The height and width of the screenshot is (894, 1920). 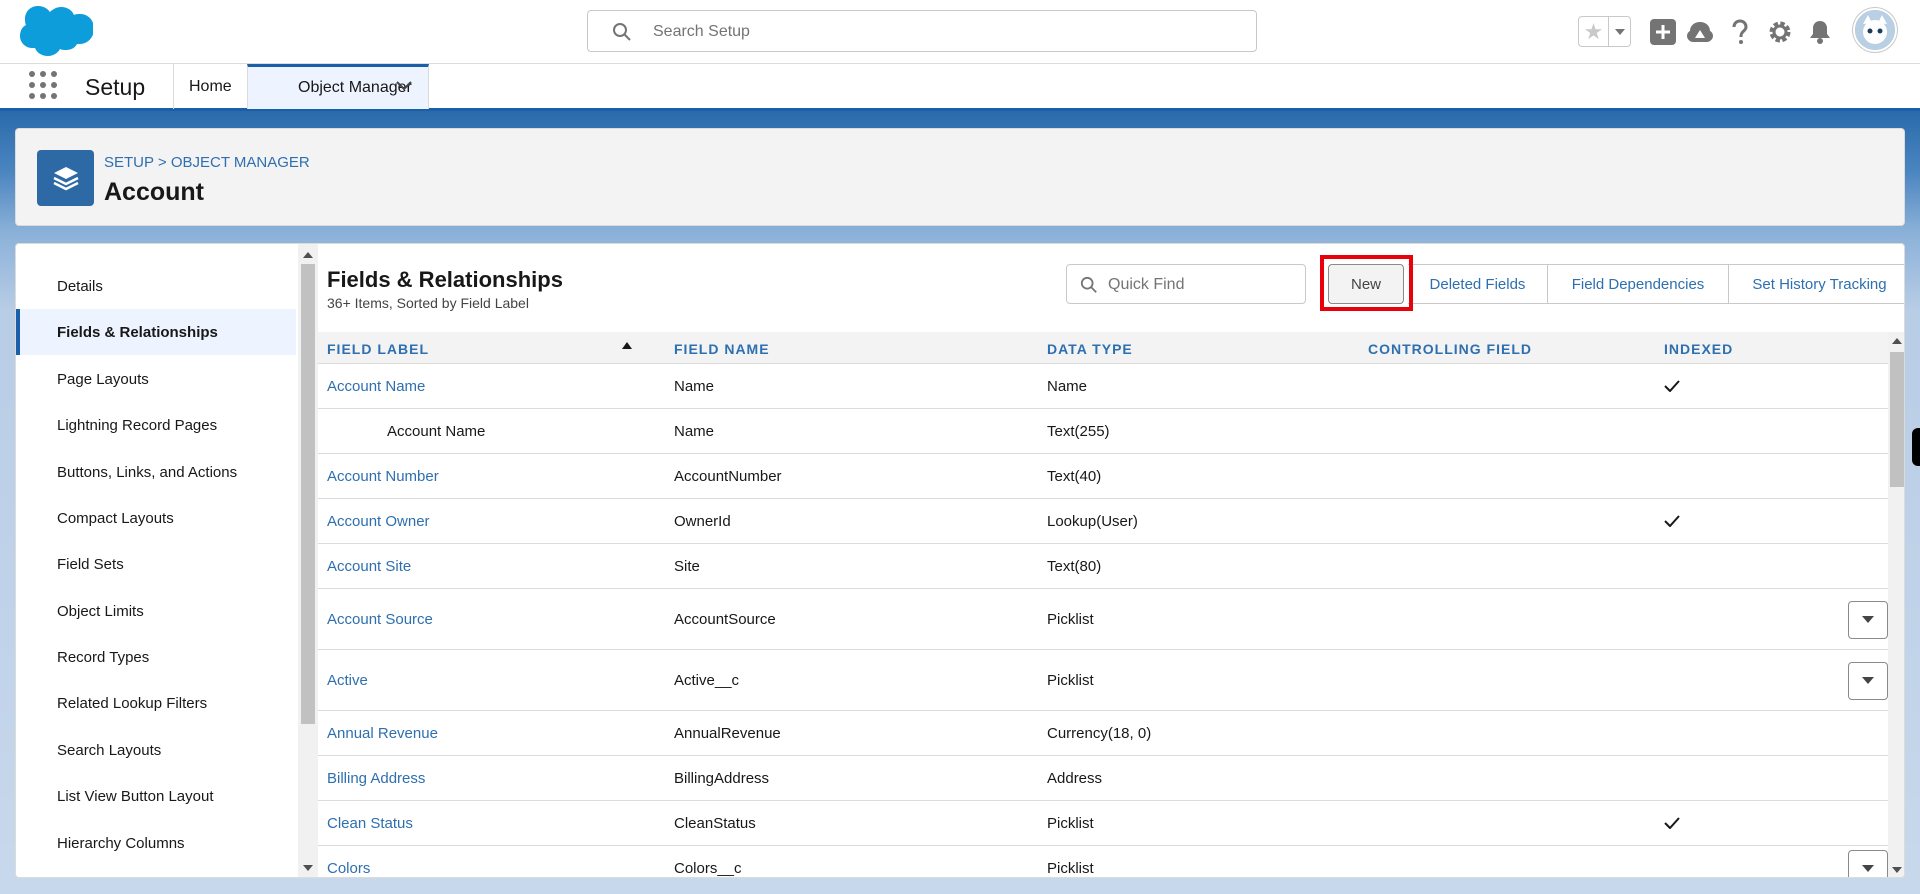 What do you see at coordinates (156, 379) in the screenshot?
I see `sidebar-item-page-layouts: Page Layouts` at bounding box center [156, 379].